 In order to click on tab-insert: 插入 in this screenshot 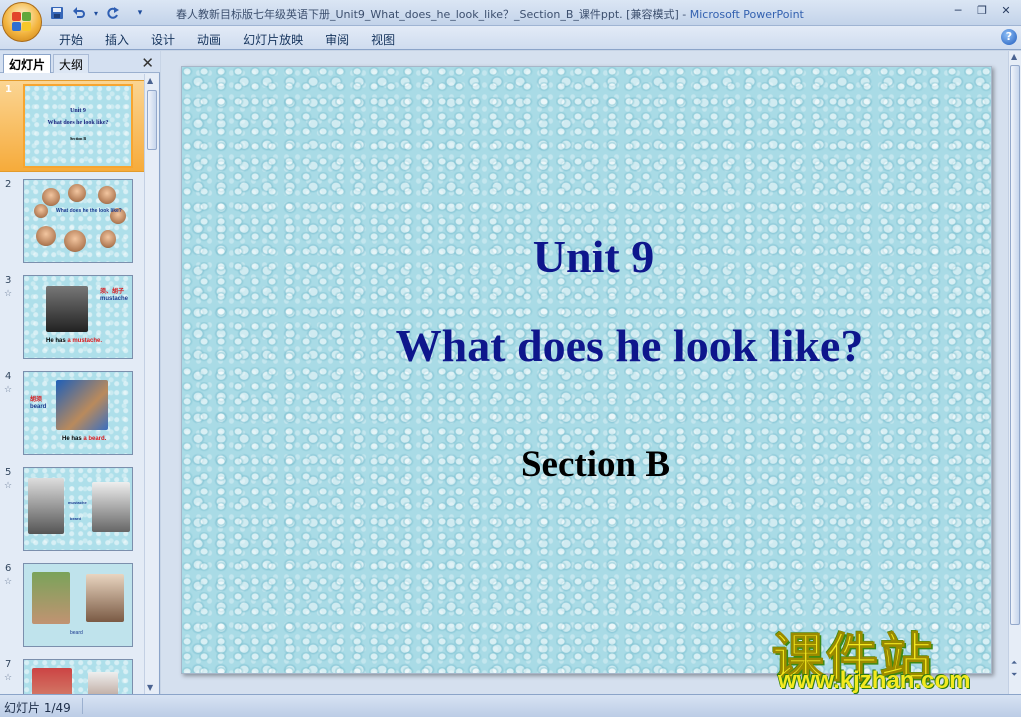, I will do `click(117, 39)`.